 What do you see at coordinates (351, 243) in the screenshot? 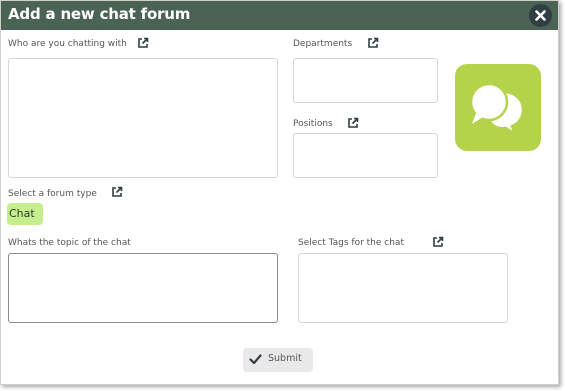
I see `tags-label: Select Tags for the chat` at bounding box center [351, 243].